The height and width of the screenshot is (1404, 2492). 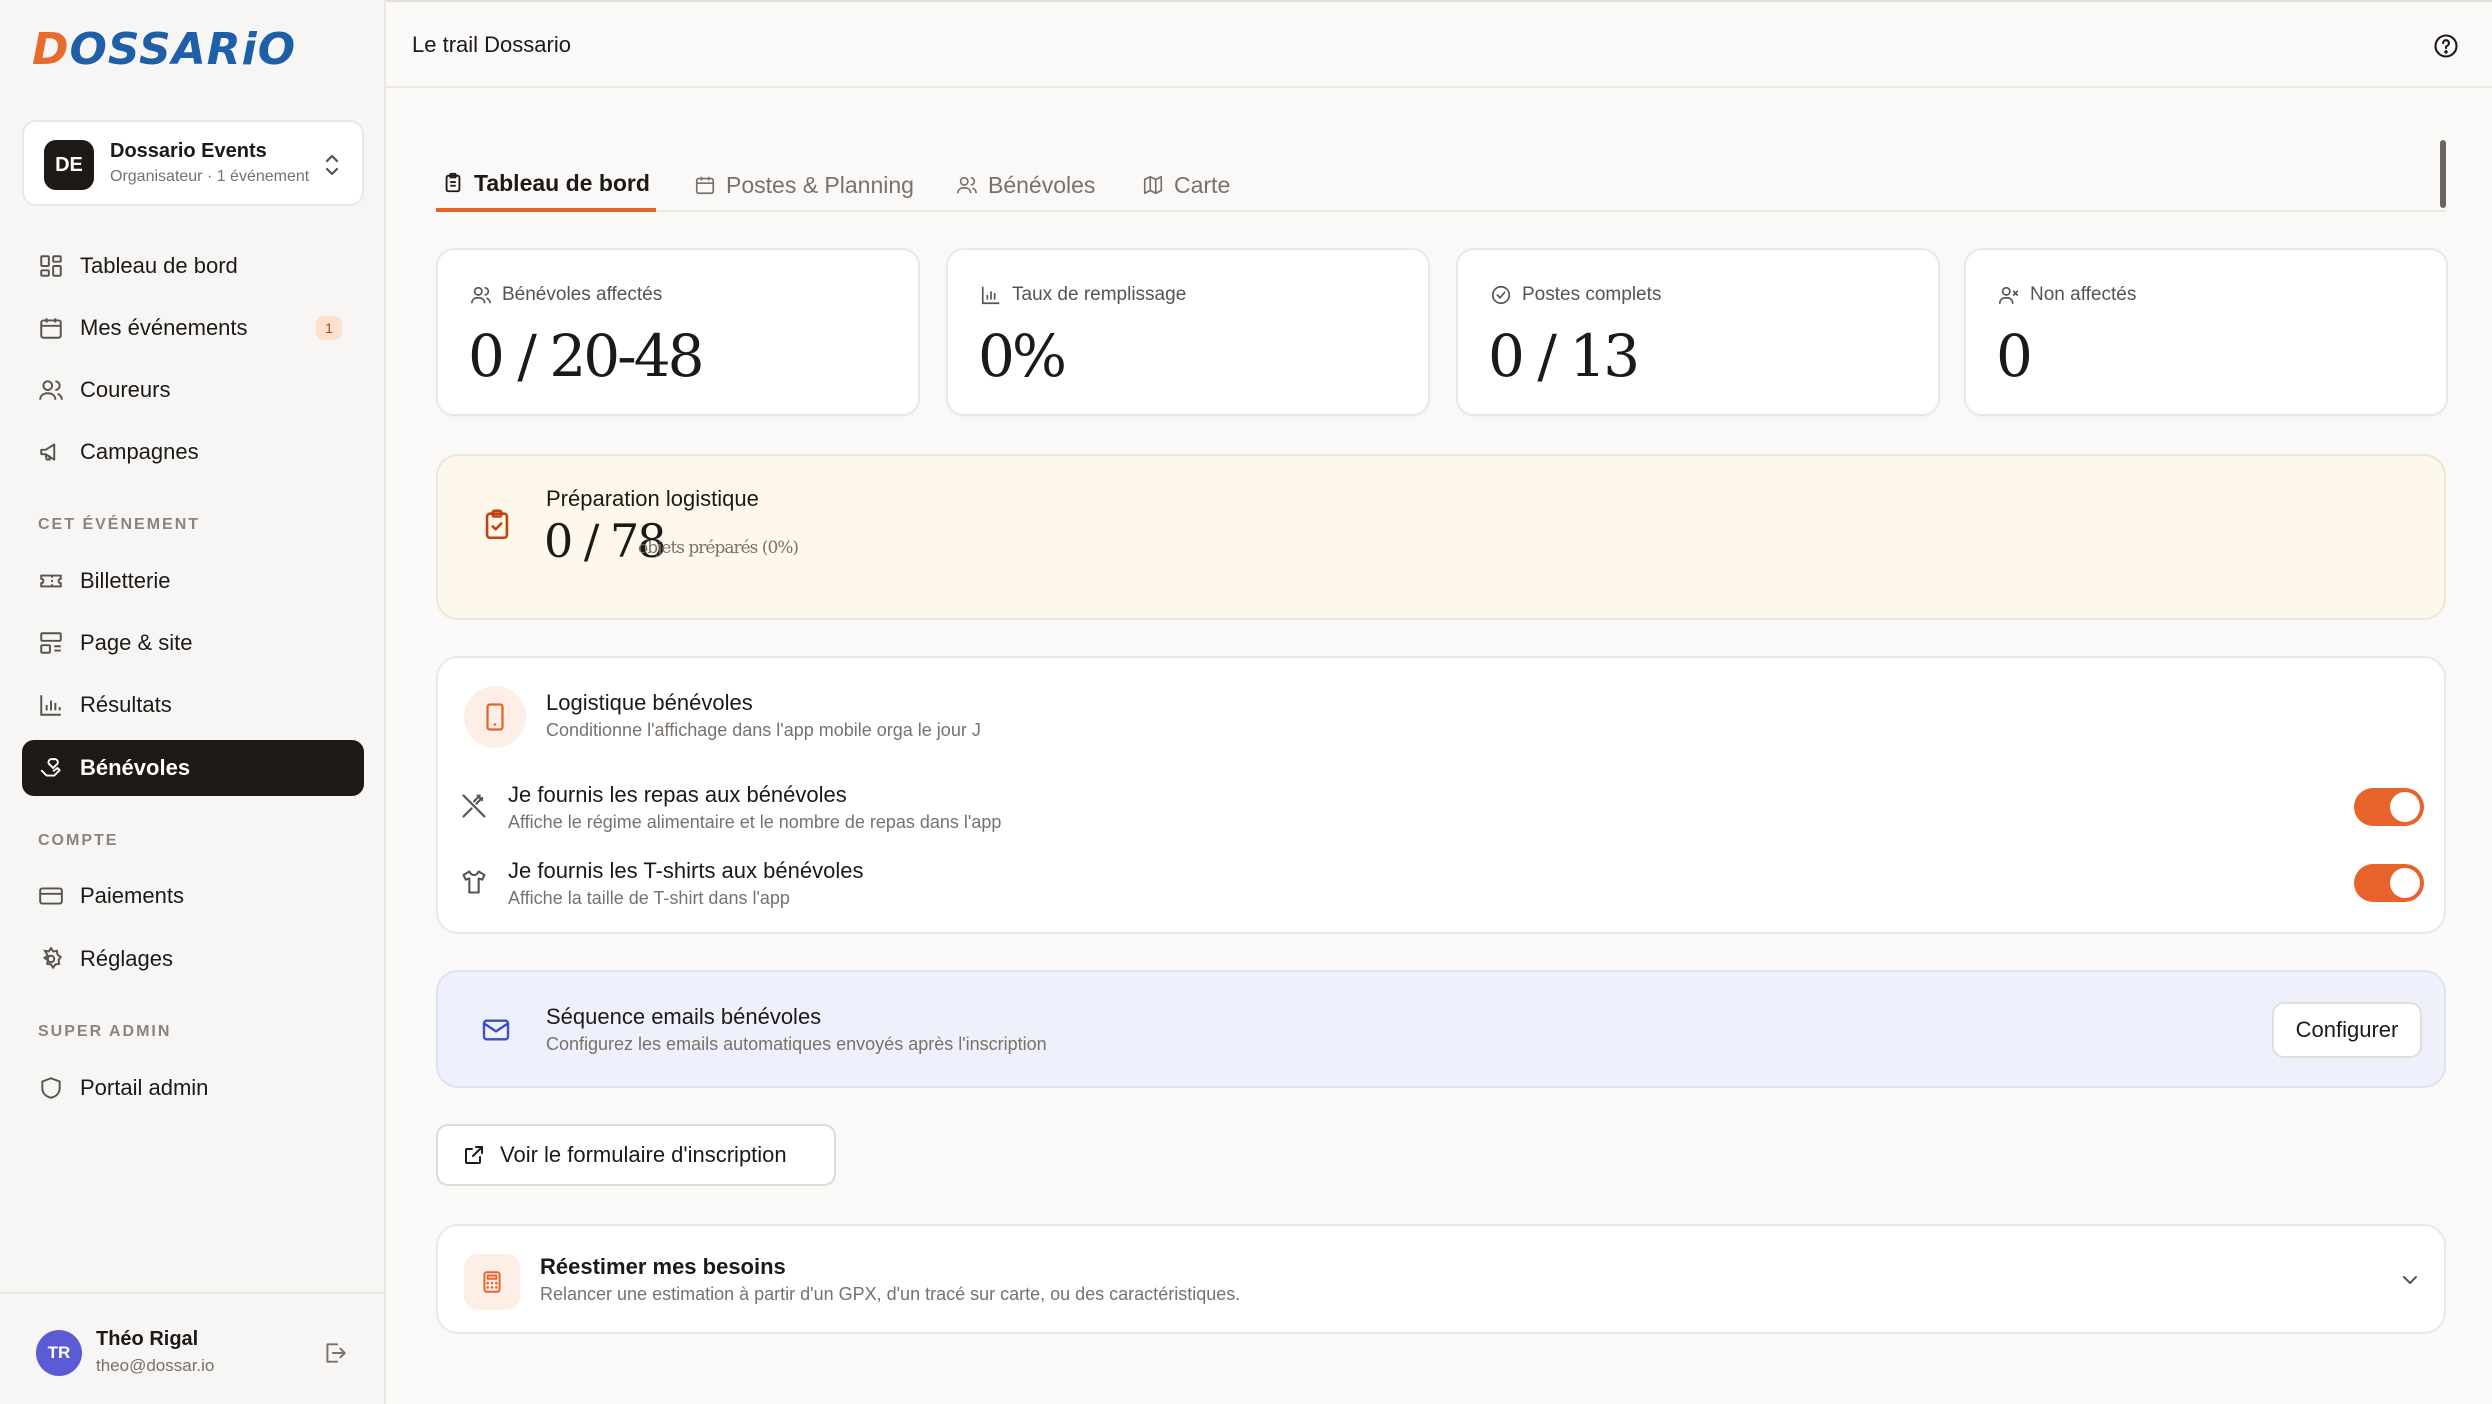 What do you see at coordinates (474, 806) in the screenshot?
I see `utensils-crossed-icon` at bounding box center [474, 806].